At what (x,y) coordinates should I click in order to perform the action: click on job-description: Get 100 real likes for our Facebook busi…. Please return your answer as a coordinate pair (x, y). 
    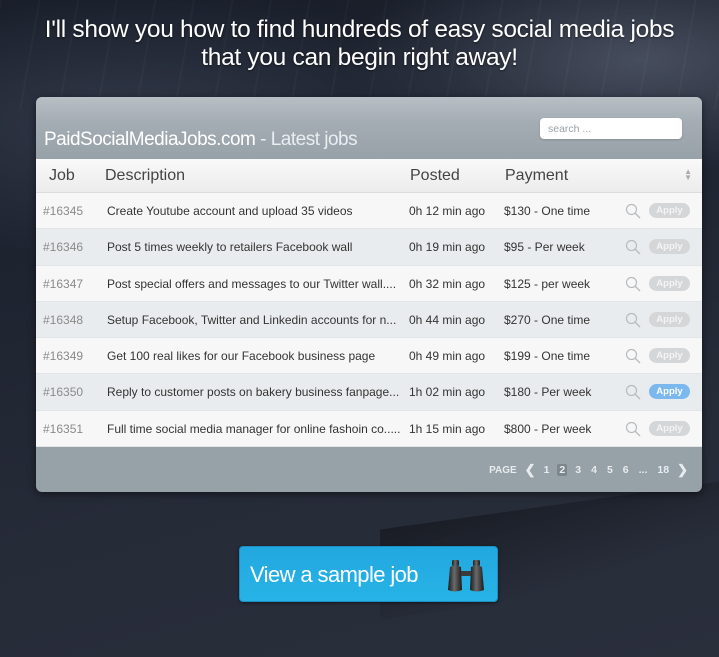
    Looking at the image, I should click on (241, 356).